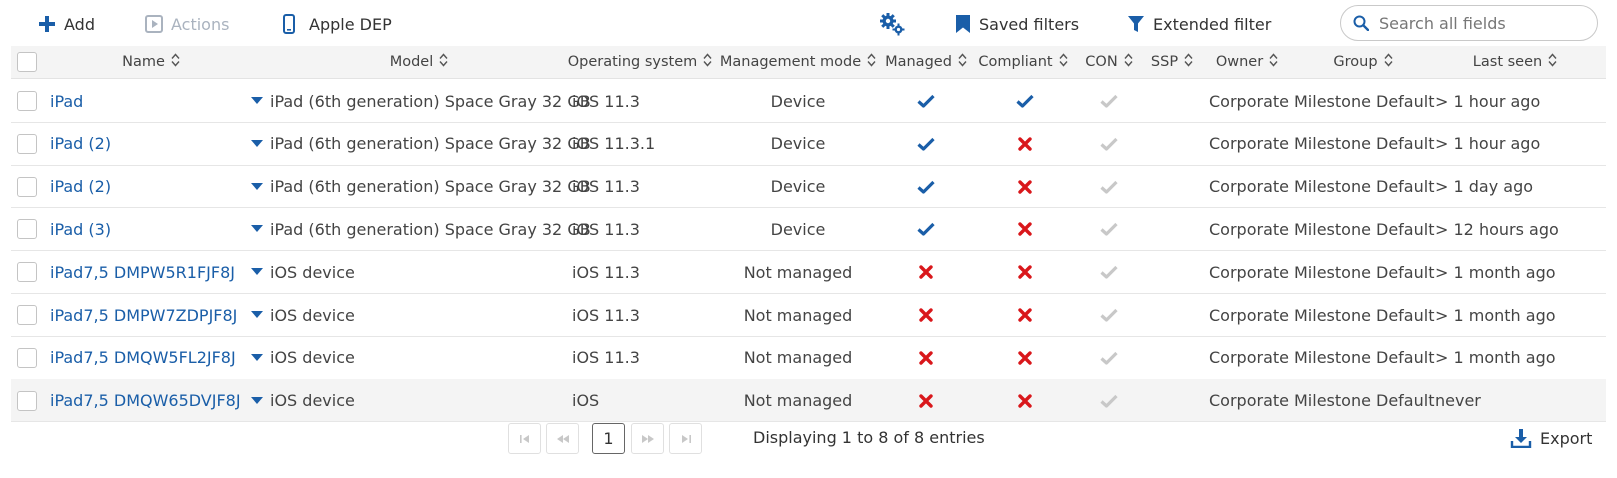 This screenshot has width=1617, height=478. What do you see at coordinates (143, 358) in the screenshot?
I see `device-name-link: iPad7,5 DMQW5FL2JF8J` at bounding box center [143, 358].